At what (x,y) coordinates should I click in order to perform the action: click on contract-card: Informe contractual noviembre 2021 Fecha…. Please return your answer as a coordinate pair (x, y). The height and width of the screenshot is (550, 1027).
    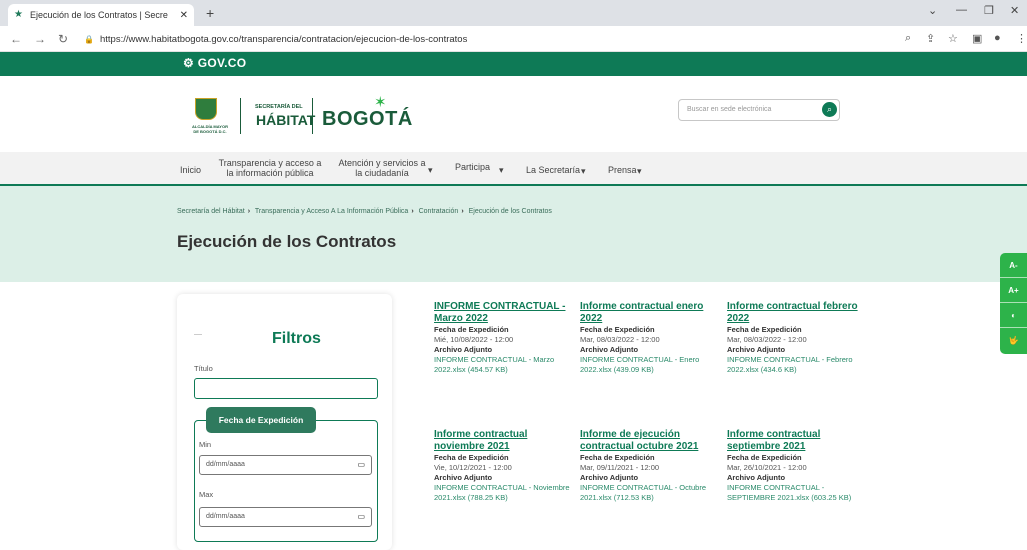
    Looking at the image, I should click on (504, 466).